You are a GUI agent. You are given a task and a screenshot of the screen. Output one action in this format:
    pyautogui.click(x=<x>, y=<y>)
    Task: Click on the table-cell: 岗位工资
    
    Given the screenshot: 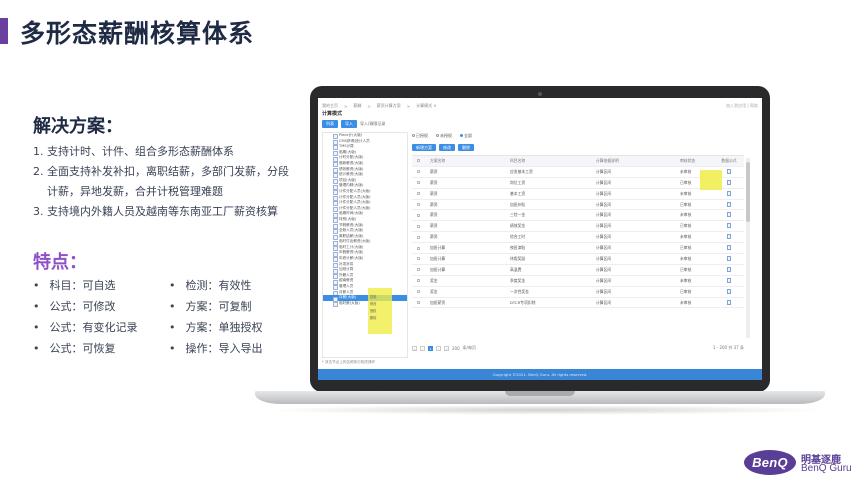 What is the action you would take?
    pyautogui.click(x=518, y=182)
    